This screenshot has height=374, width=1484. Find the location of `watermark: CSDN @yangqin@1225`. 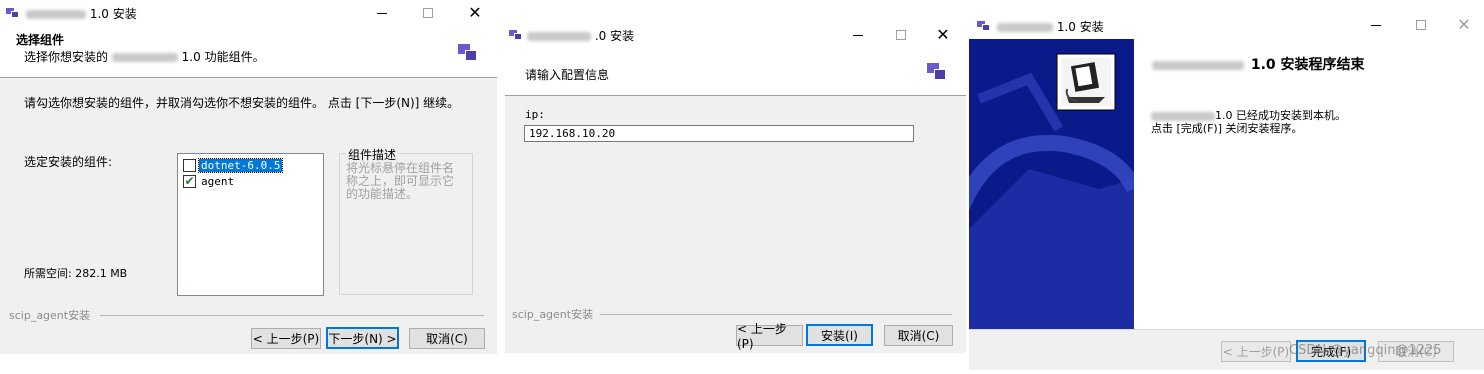

watermark: CSDN @yangqin@1225 is located at coordinates (1365, 350).